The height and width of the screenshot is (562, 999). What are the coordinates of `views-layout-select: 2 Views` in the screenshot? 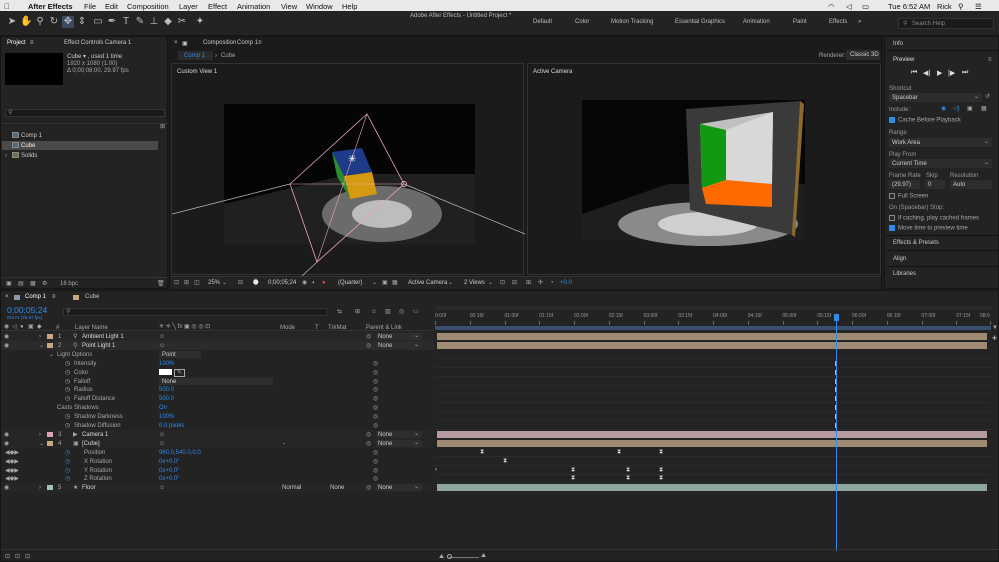 It's located at (474, 283).